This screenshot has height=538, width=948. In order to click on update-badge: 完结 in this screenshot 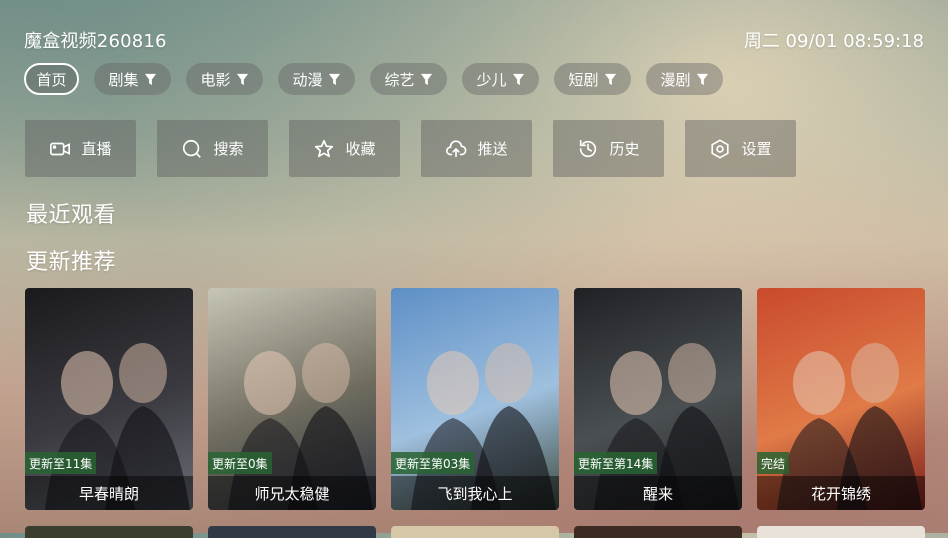, I will do `click(773, 463)`.